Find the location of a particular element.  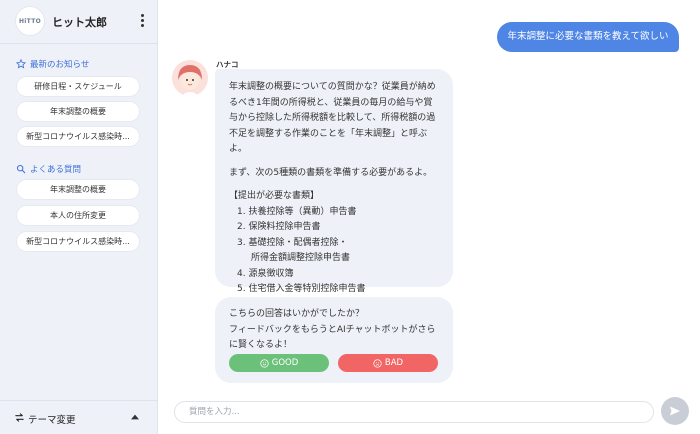

theme-switcher: テーマ変更 is located at coordinates (79, 417).